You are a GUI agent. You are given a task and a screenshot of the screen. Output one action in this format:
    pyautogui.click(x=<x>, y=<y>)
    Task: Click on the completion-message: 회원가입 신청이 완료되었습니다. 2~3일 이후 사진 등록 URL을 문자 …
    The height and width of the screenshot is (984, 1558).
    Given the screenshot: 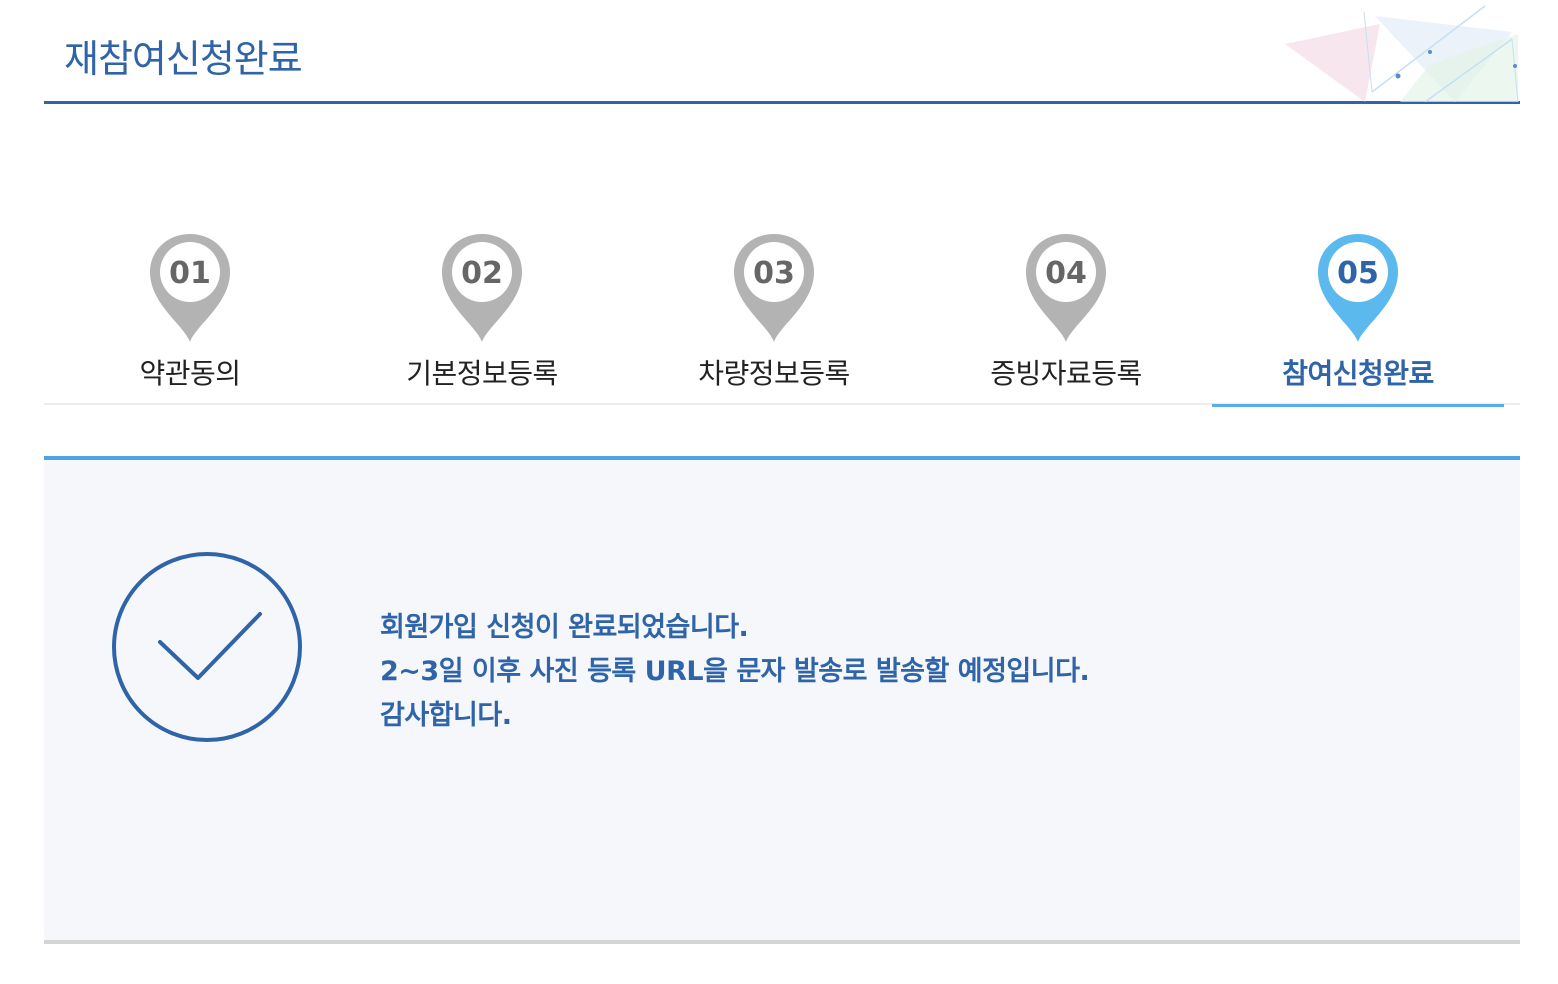 What is the action you would take?
    pyautogui.click(x=735, y=672)
    